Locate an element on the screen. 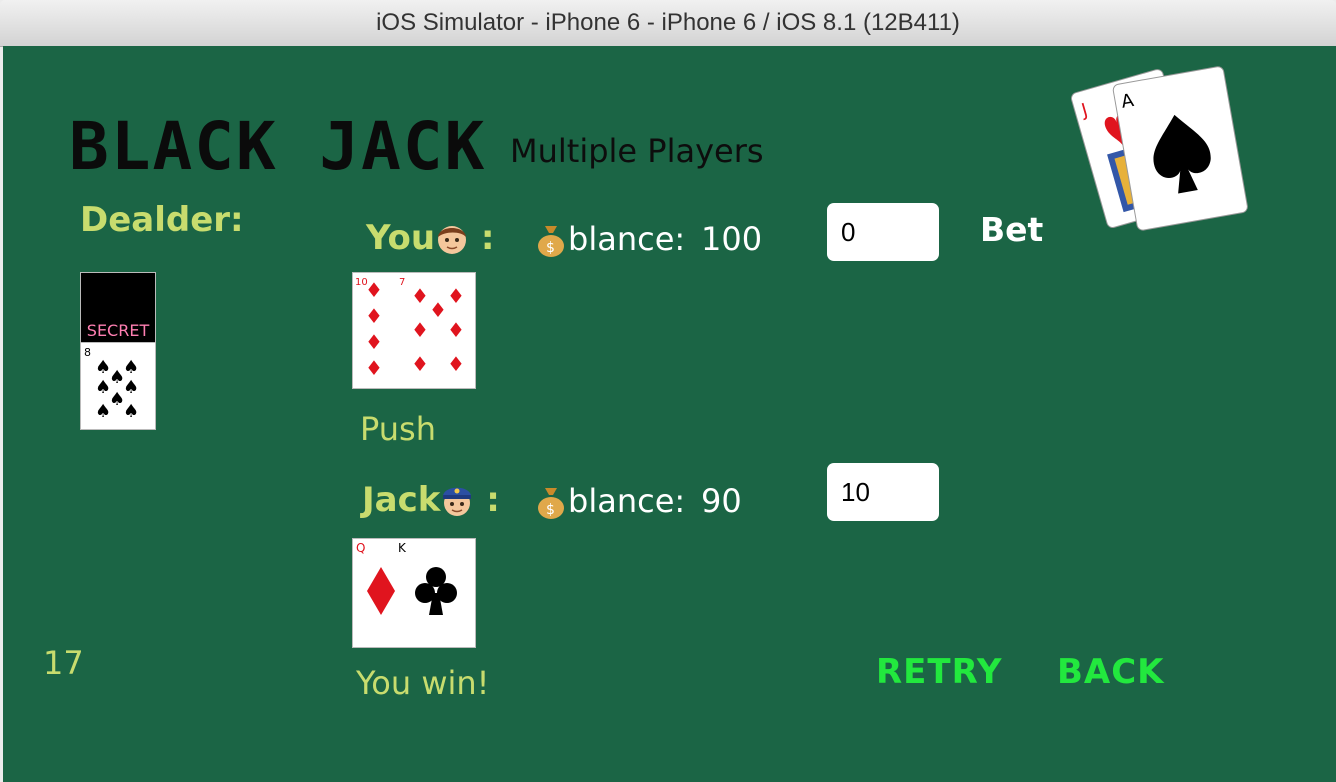  boy-face-icon is located at coordinates (452, 240).